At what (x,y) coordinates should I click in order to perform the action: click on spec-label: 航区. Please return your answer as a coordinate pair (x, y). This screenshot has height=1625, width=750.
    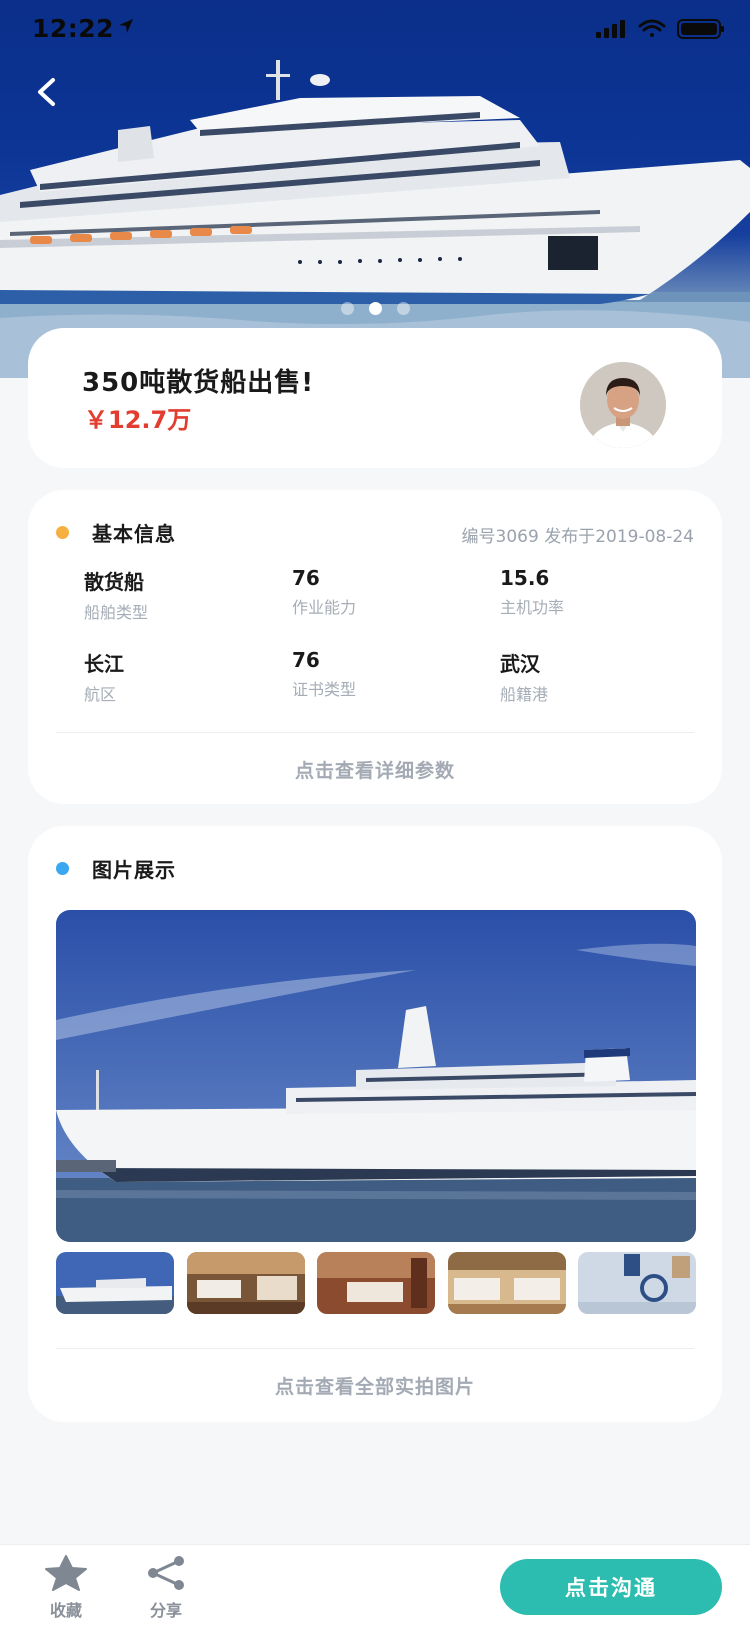
    Looking at the image, I should click on (100, 694).